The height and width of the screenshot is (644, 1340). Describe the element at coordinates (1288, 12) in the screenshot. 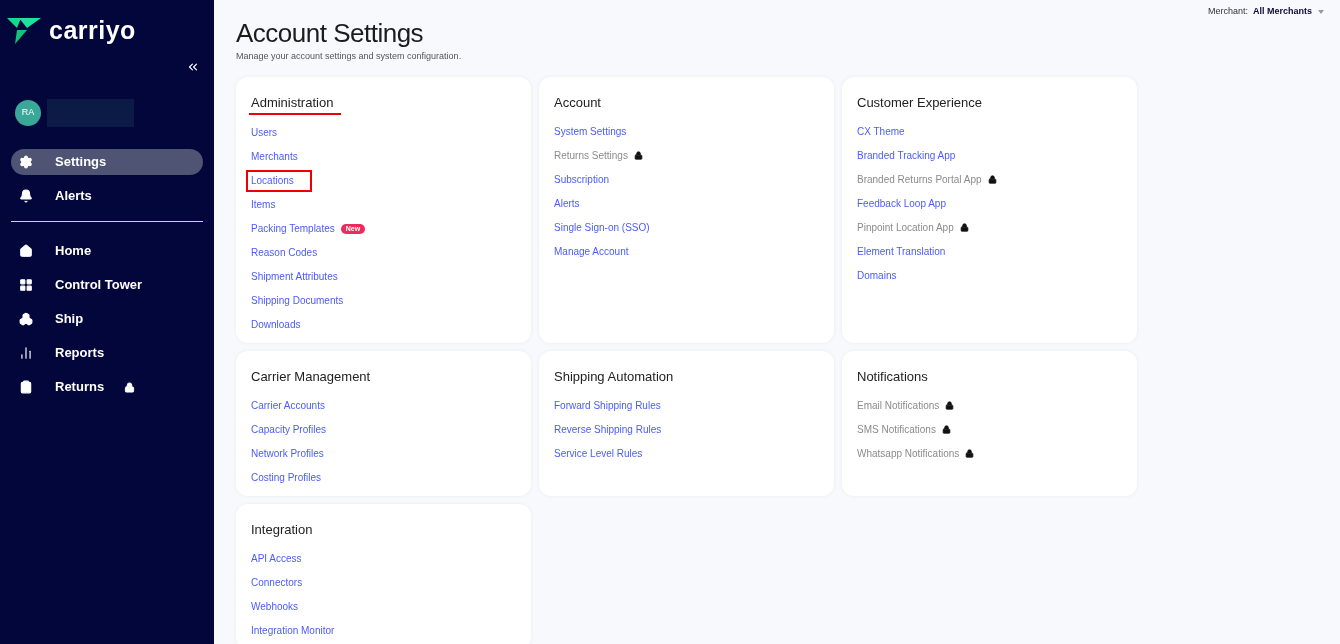

I see `merchant-dropdown: All Merchants` at that location.